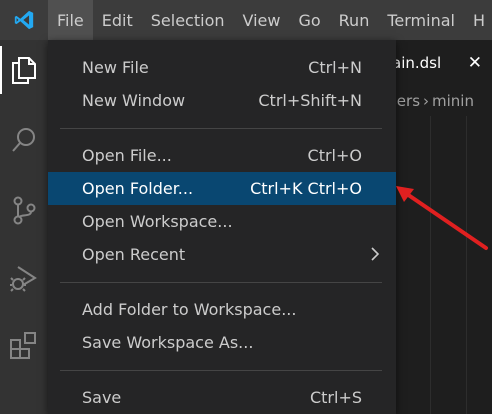 The image size is (492, 414). Describe the element at coordinates (335, 67) in the screenshot. I see `menu-item-shortcut: Ctrl+N` at that location.